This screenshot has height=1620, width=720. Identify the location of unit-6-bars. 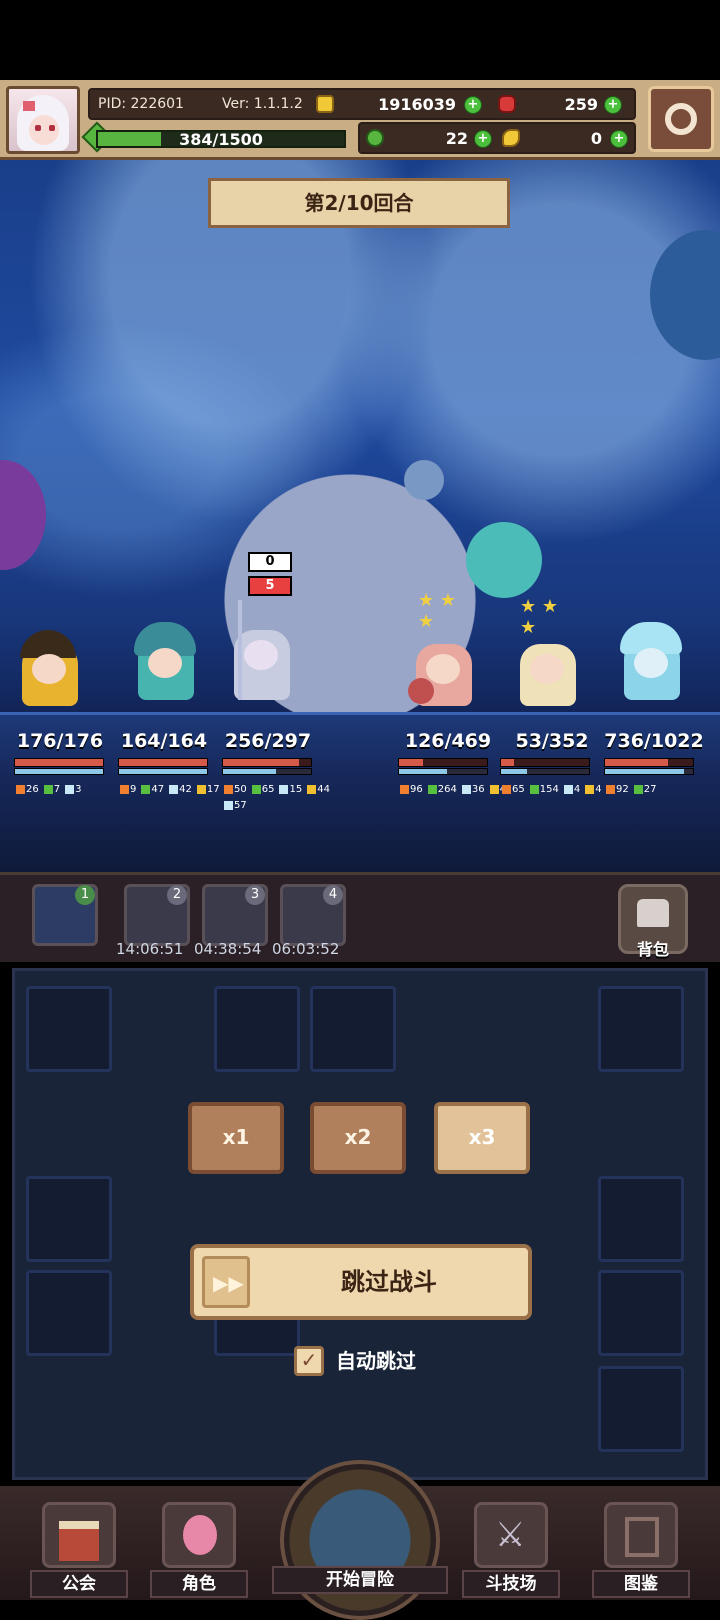
(649, 767).